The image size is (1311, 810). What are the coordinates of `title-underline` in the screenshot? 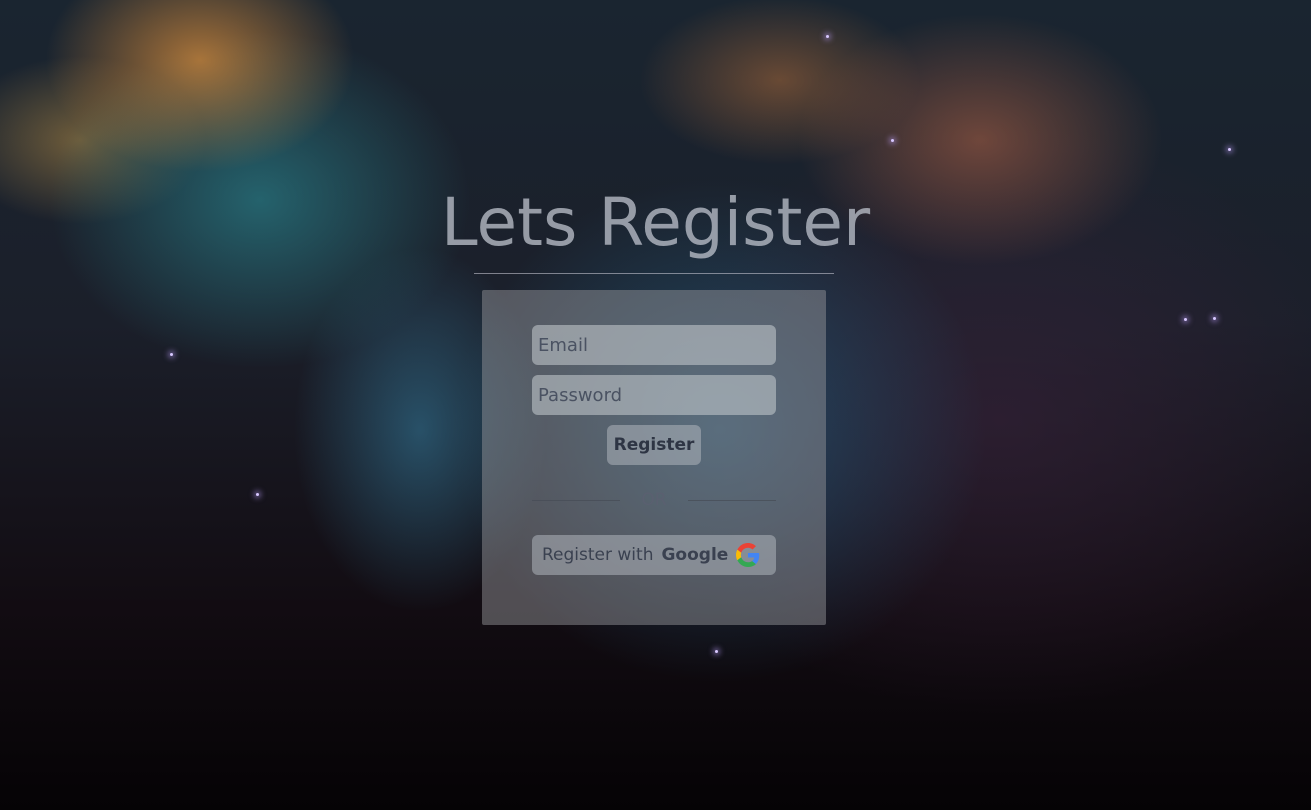 It's located at (654, 273).